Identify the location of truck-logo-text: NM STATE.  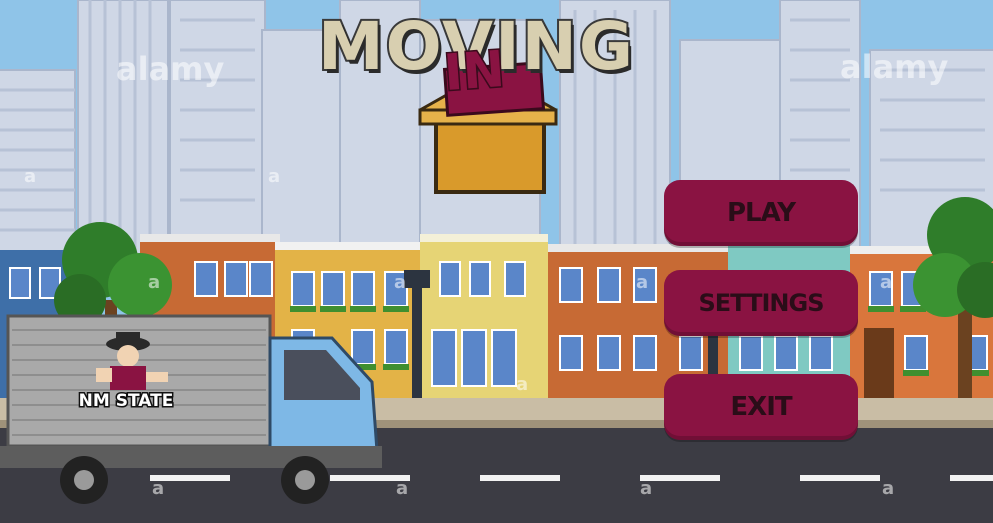
(126, 401).